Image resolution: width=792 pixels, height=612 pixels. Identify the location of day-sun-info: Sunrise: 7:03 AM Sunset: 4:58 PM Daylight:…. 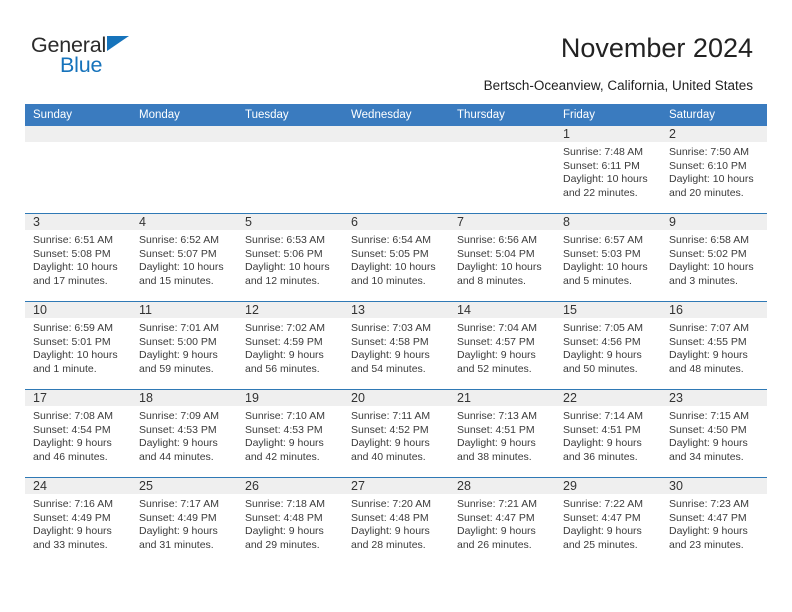
(396, 347).